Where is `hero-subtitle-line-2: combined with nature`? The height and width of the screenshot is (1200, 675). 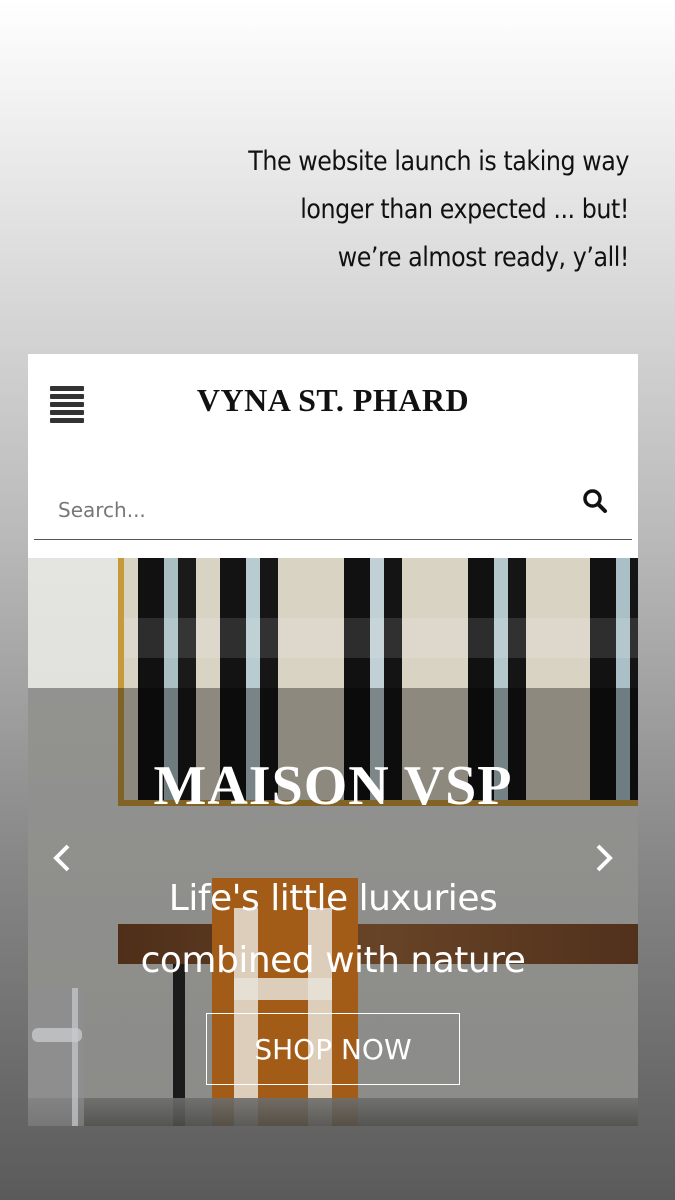
hero-subtitle-line-2: combined with nature is located at coordinates (333, 960).